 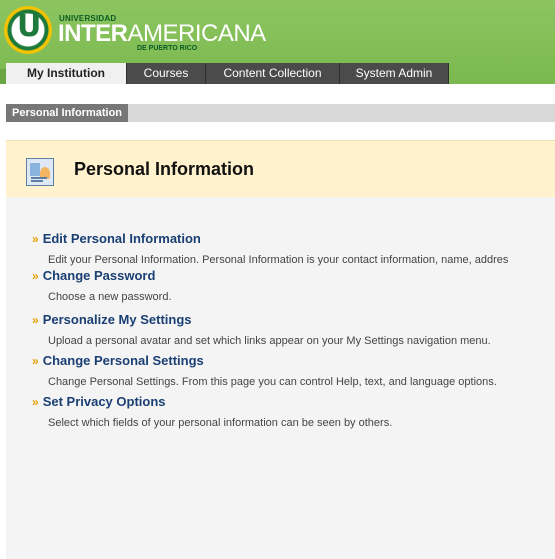 I want to click on change-password-link: » Change Password, so click(x=93, y=275).